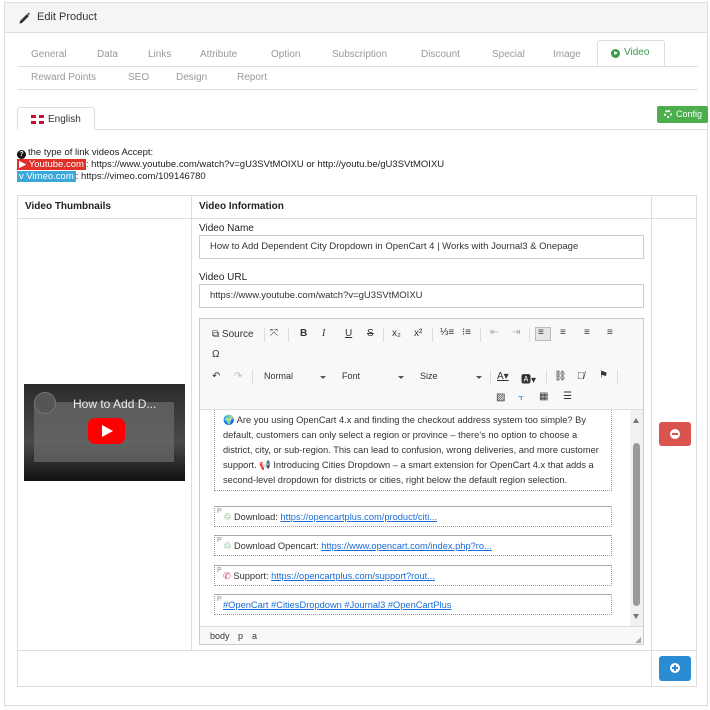 This screenshot has height=710, width=710. What do you see at coordinates (240, 636) in the screenshot?
I see `path-p: p` at bounding box center [240, 636].